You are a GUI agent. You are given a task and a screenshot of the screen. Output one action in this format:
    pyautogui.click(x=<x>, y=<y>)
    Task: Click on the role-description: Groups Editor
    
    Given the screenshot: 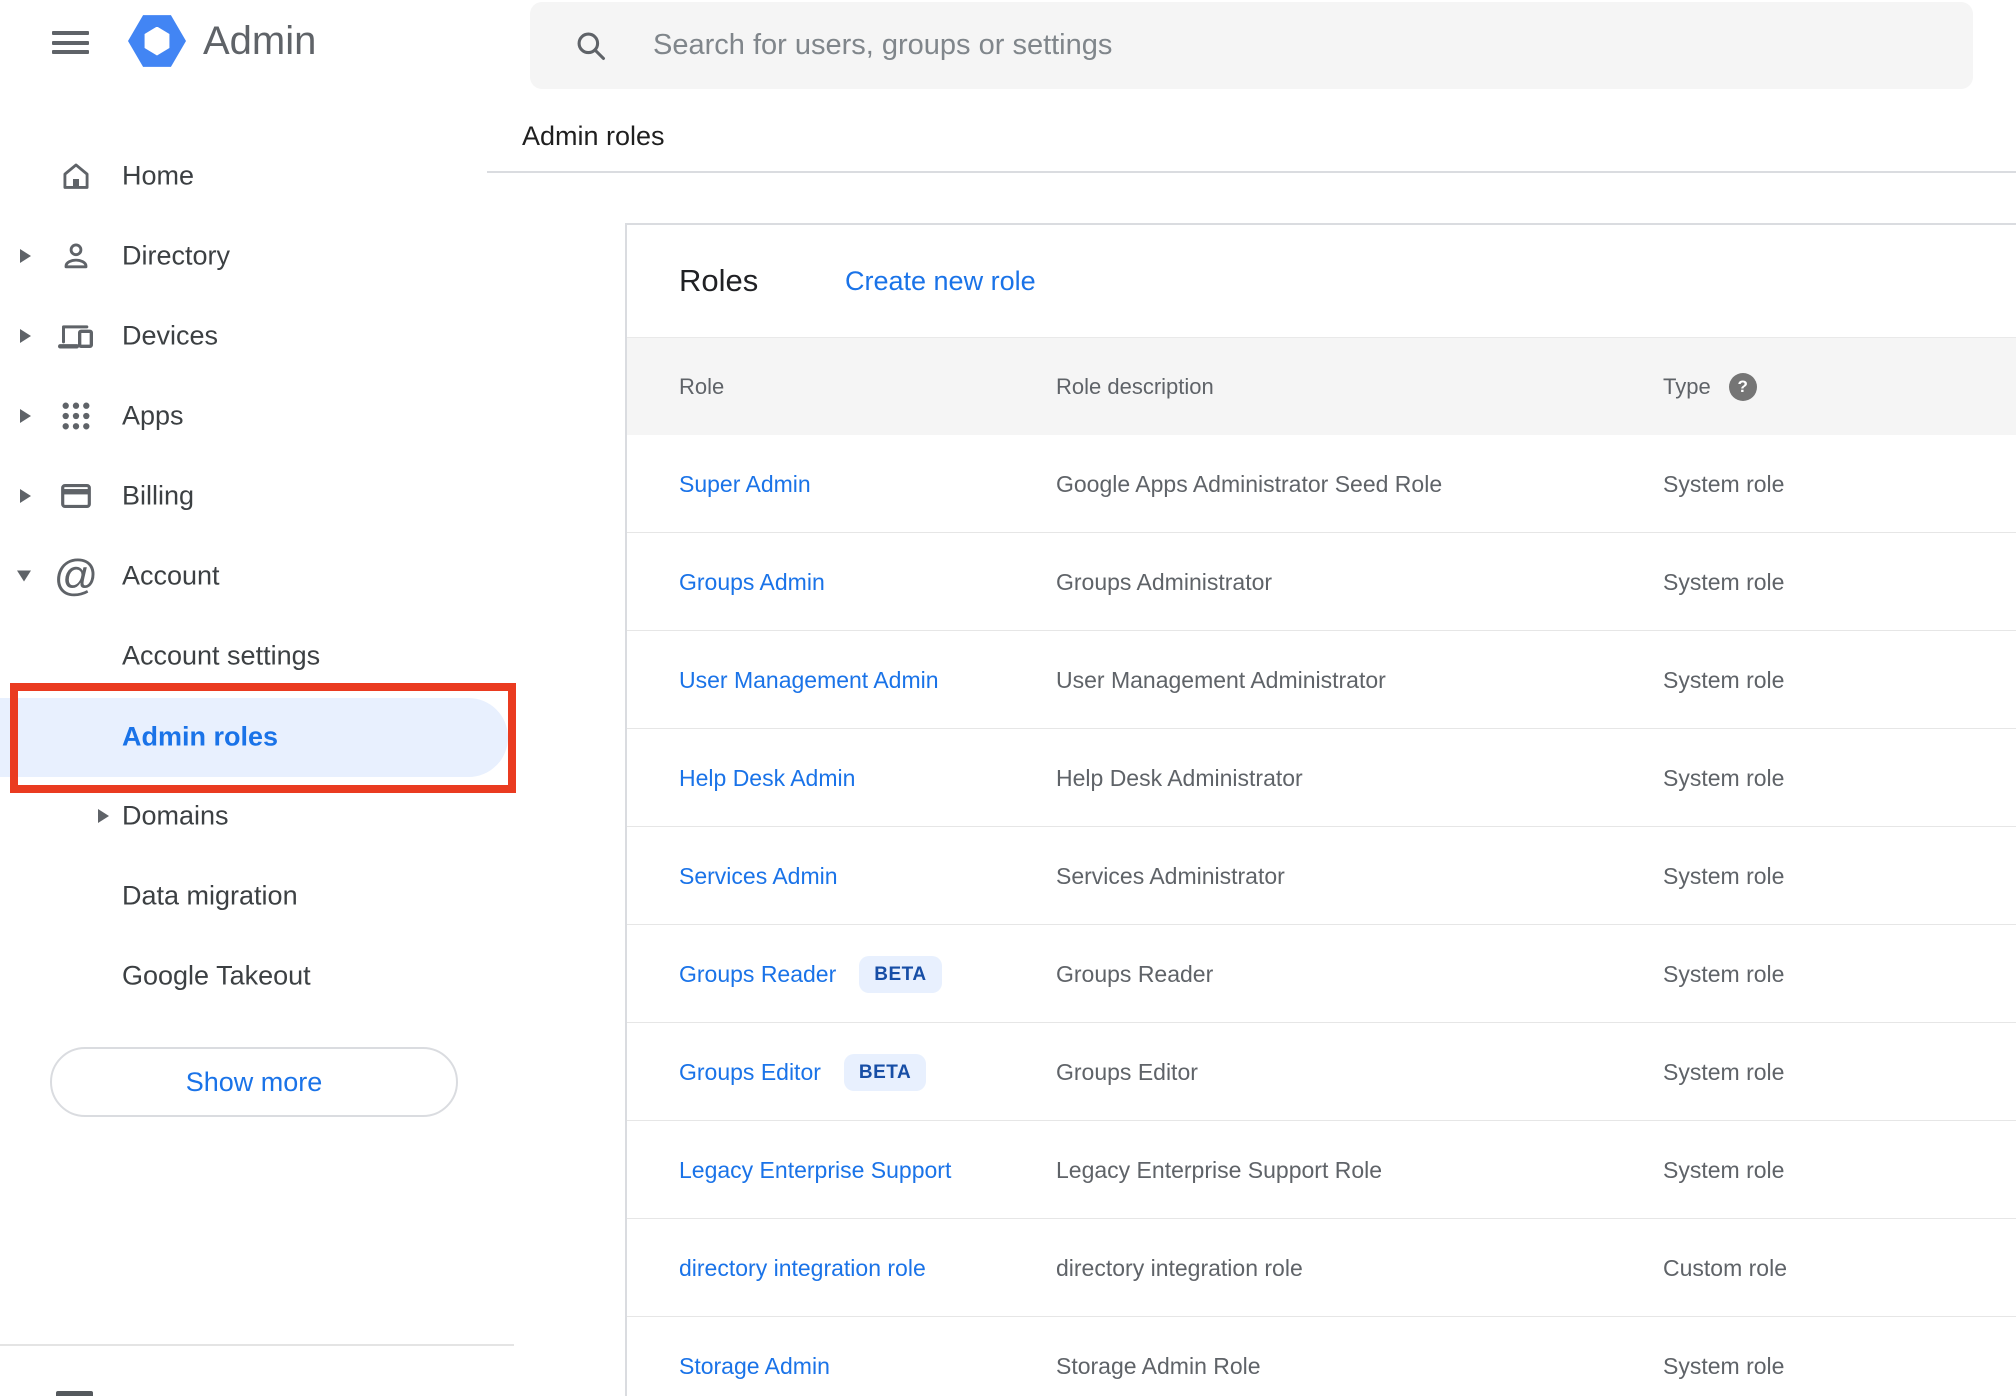 What is the action you would take?
    pyautogui.click(x=1127, y=1071)
    